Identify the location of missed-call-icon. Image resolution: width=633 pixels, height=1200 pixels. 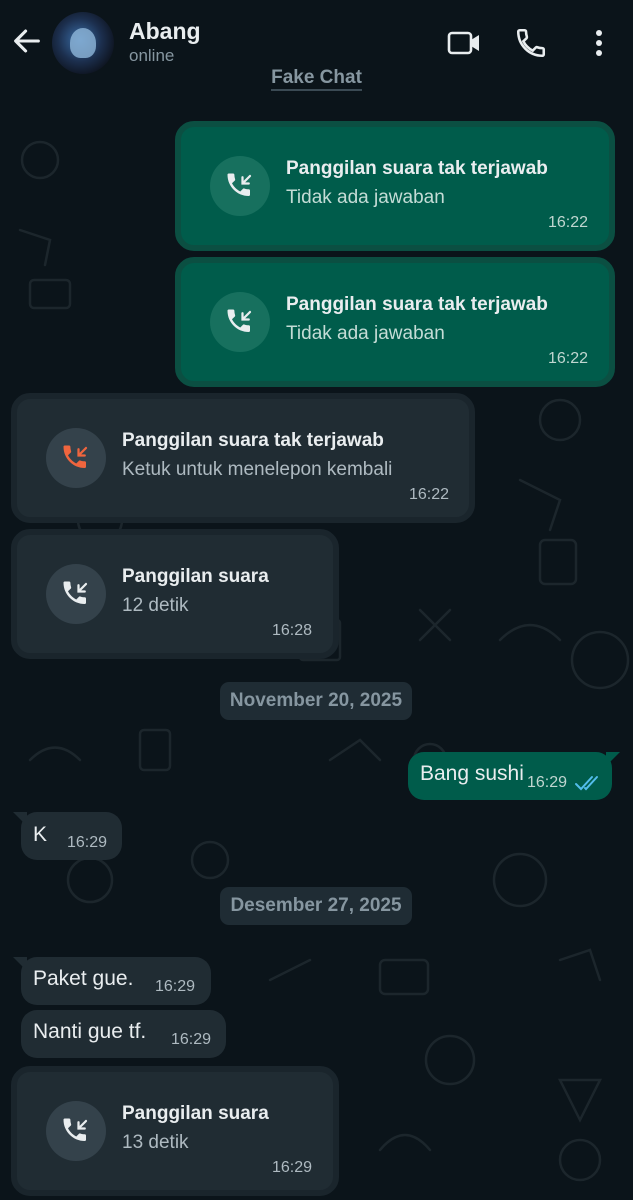
(75, 456).